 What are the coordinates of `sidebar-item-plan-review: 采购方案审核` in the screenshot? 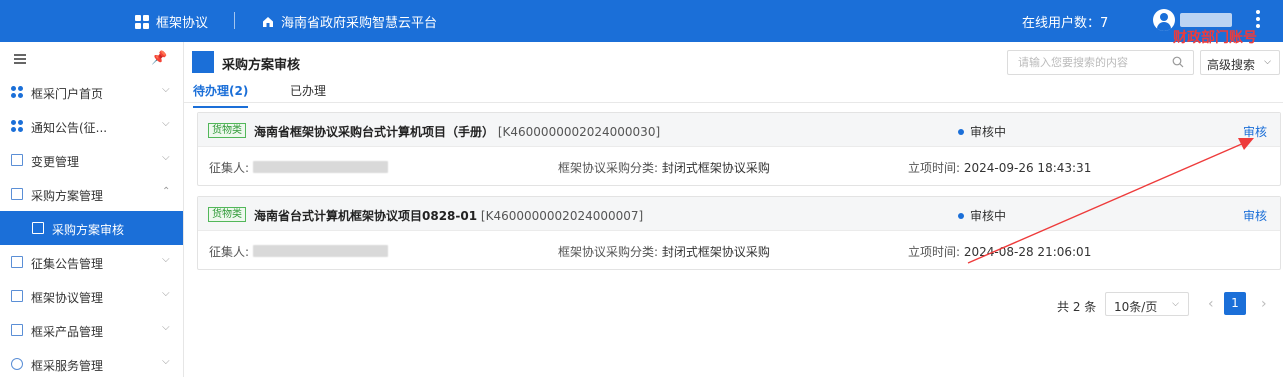 It's located at (91, 228).